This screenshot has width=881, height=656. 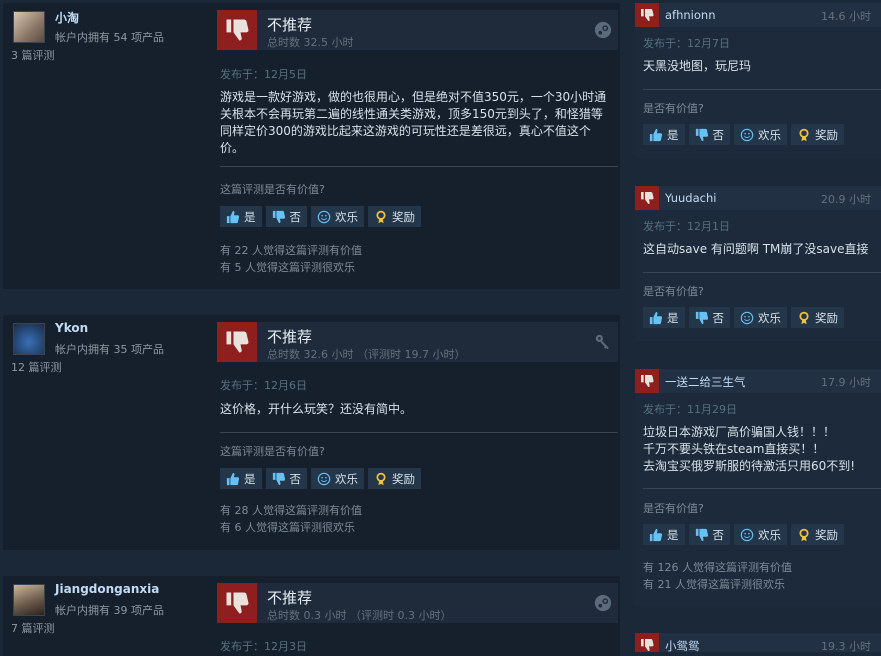 I want to click on side-review-card: 小鸳鸳 19.3 小时, so click(x=758, y=642).